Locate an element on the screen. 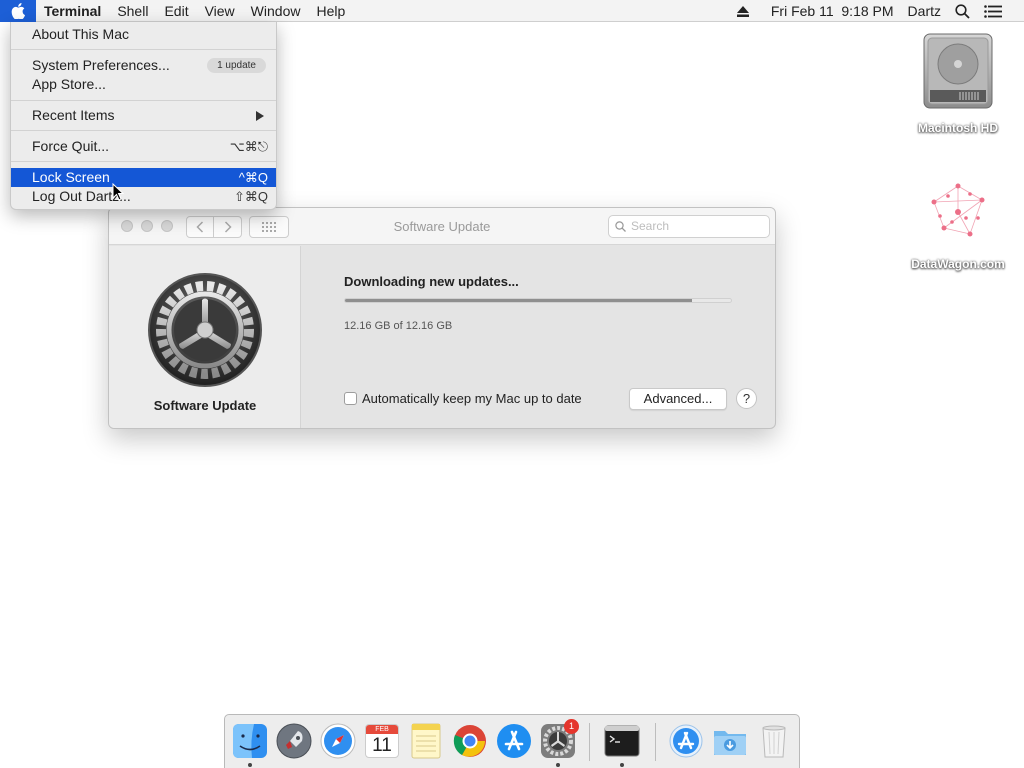 The width and height of the screenshot is (1024, 768). menu-item-recent-items: Recent Items is located at coordinates (143, 115).